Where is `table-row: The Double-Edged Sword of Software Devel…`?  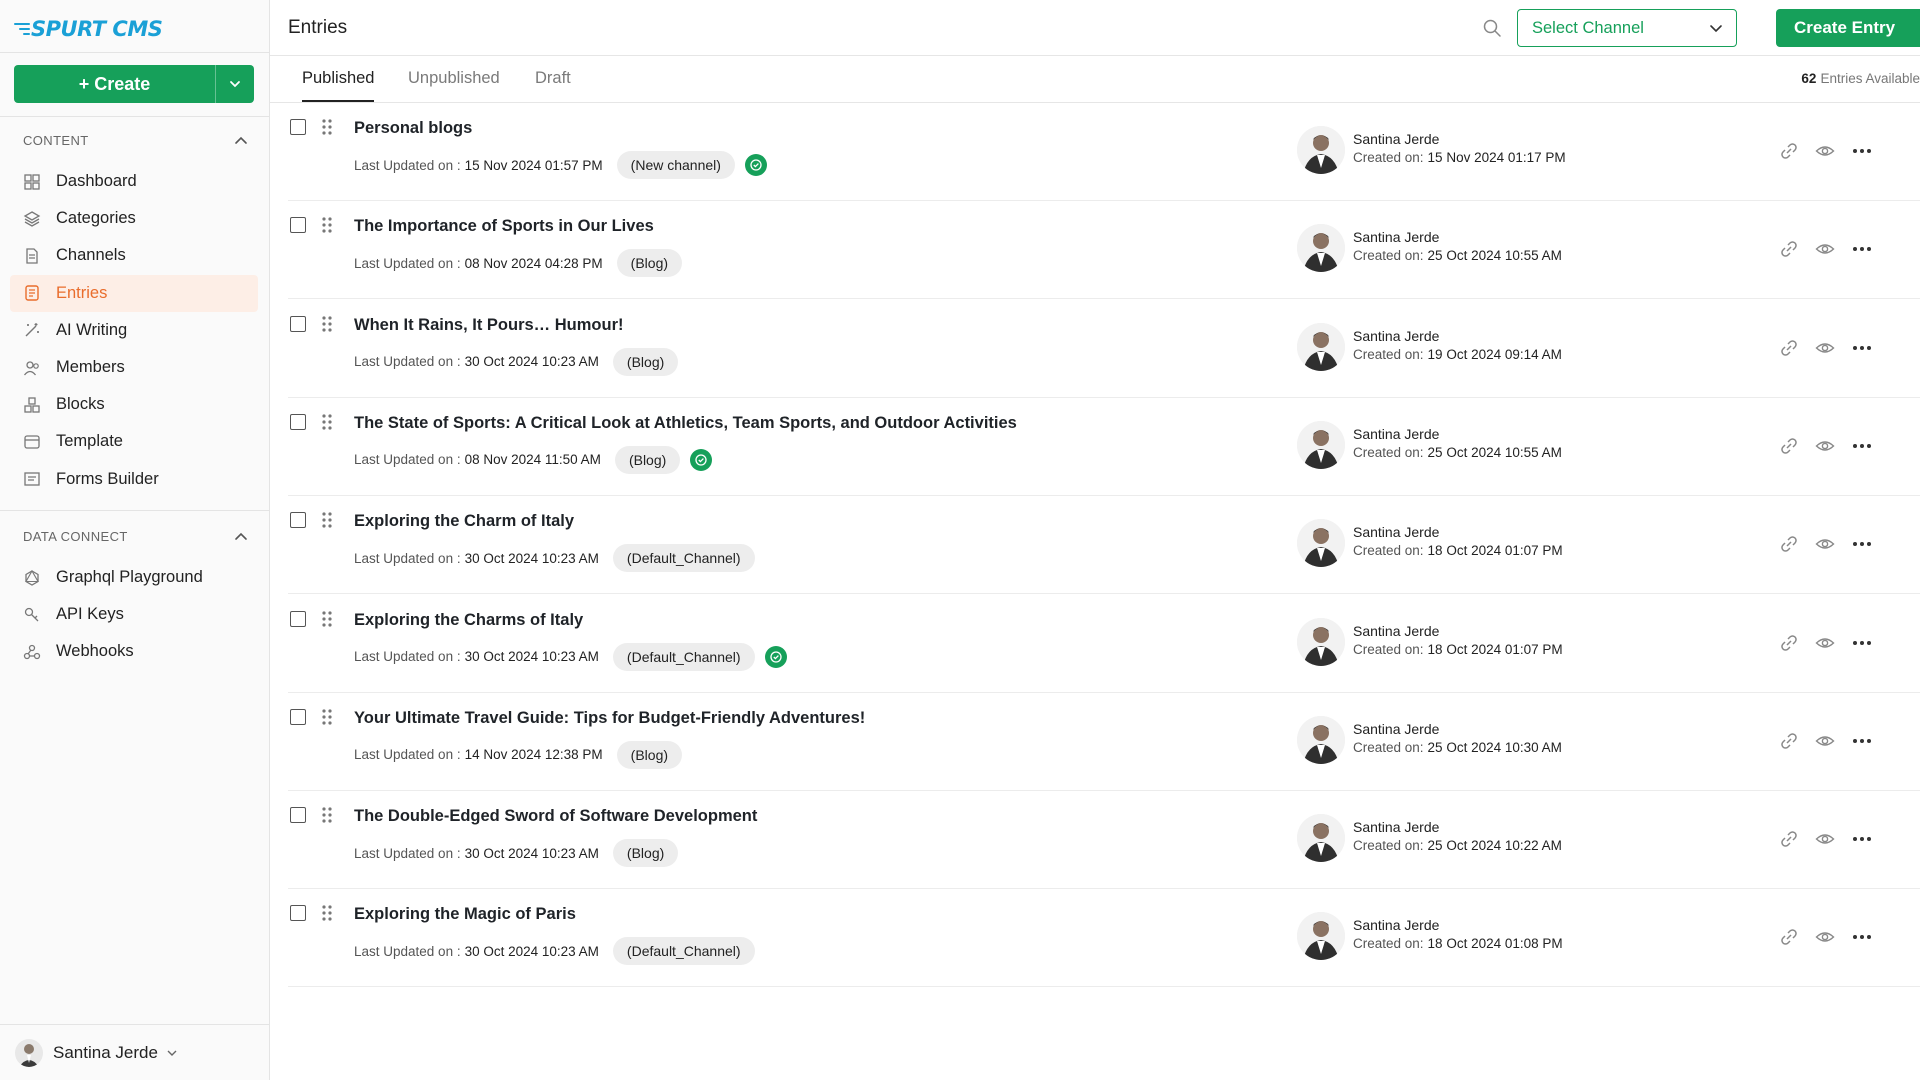 table-row: The Double-Edged Sword of Software Devel… is located at coordinates (1104, 840).